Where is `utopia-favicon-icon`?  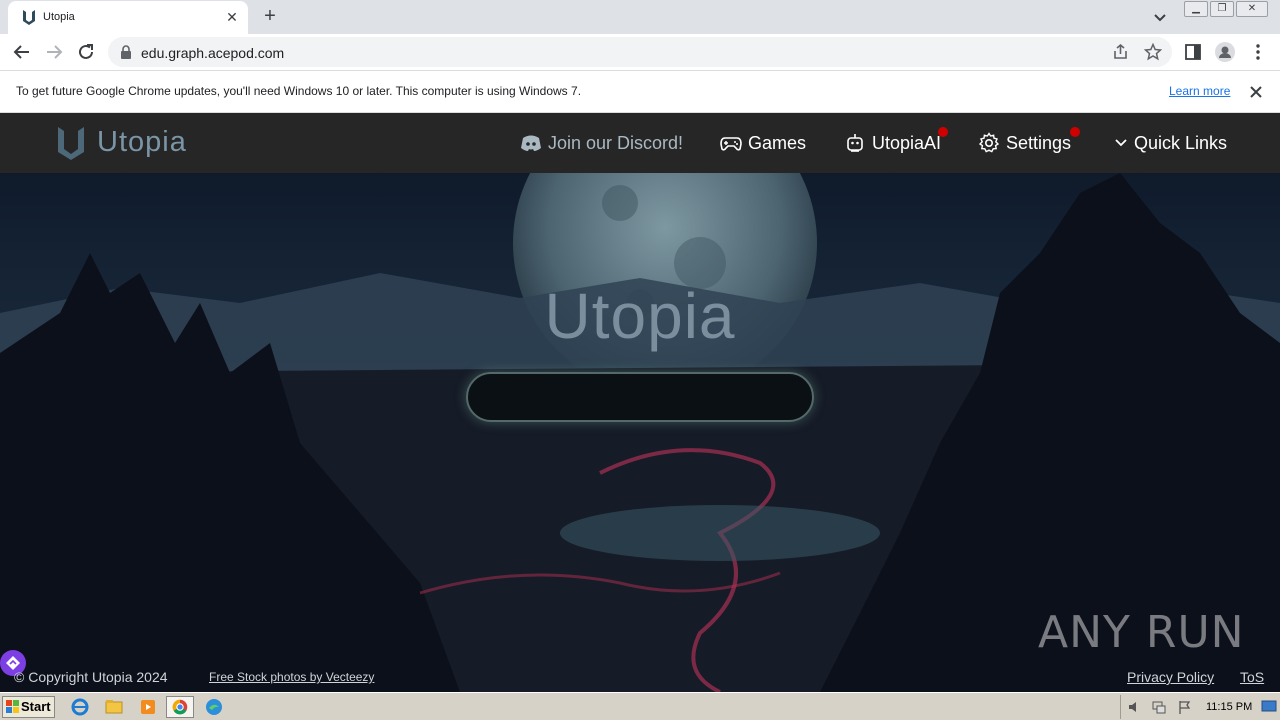
utopia-favicon-icon is located at coordinates (29, 17).